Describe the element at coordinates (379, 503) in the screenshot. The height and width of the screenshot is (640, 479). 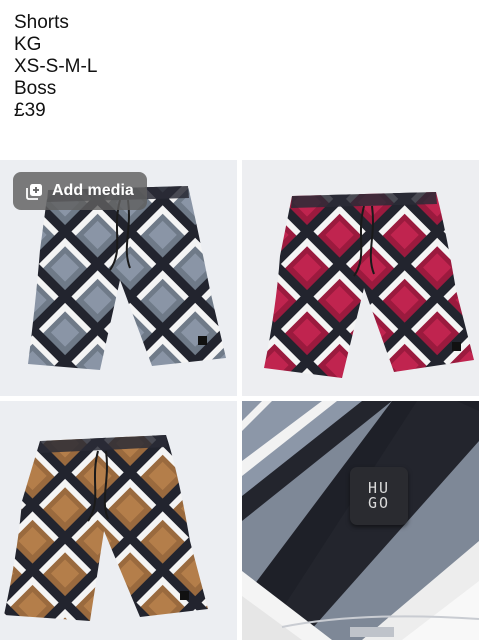
I see `logo-text-line2: GO` at that location.